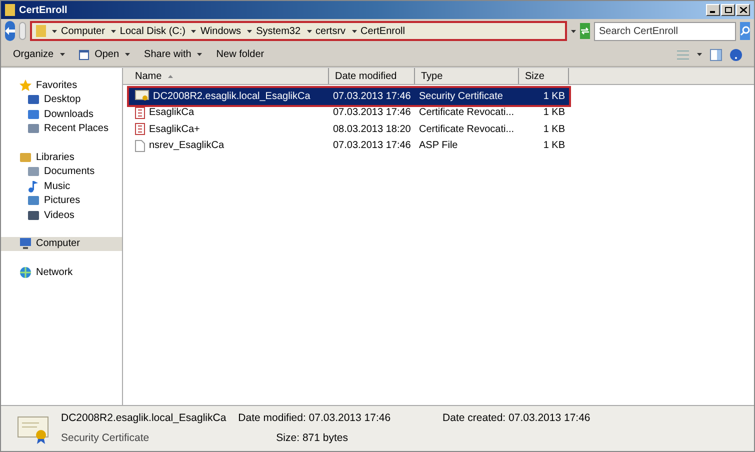 The height and width of the screenshot is (452, 755). What do you see at coordinates (314, 438) in the screenshot?
I see `detail-field: Size: 871 bytes` at bounding box center [314, 438].